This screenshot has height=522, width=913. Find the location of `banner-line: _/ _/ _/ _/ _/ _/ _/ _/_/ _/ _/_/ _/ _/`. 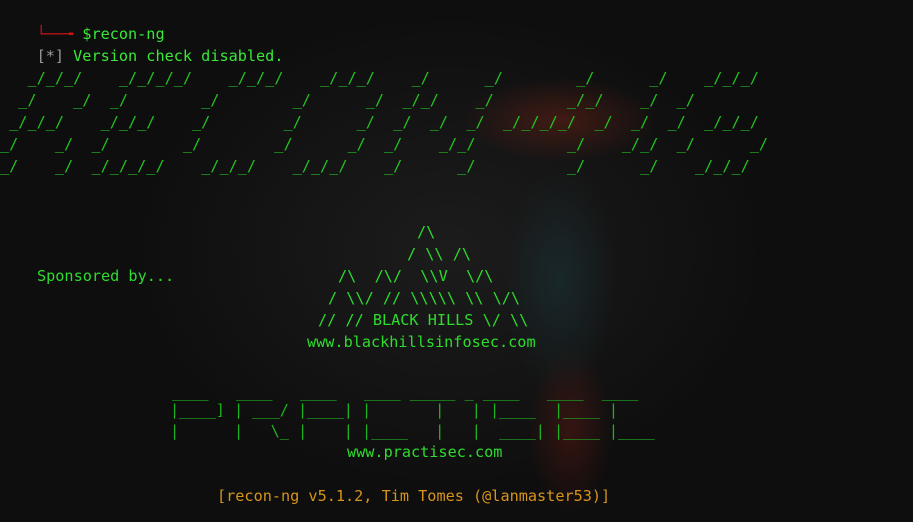

banner-line: _/ _/ _/ _/ _/ _/ _/ _/_/ _/ _/_/ _/ _/ is located at coordinates (384, 144).